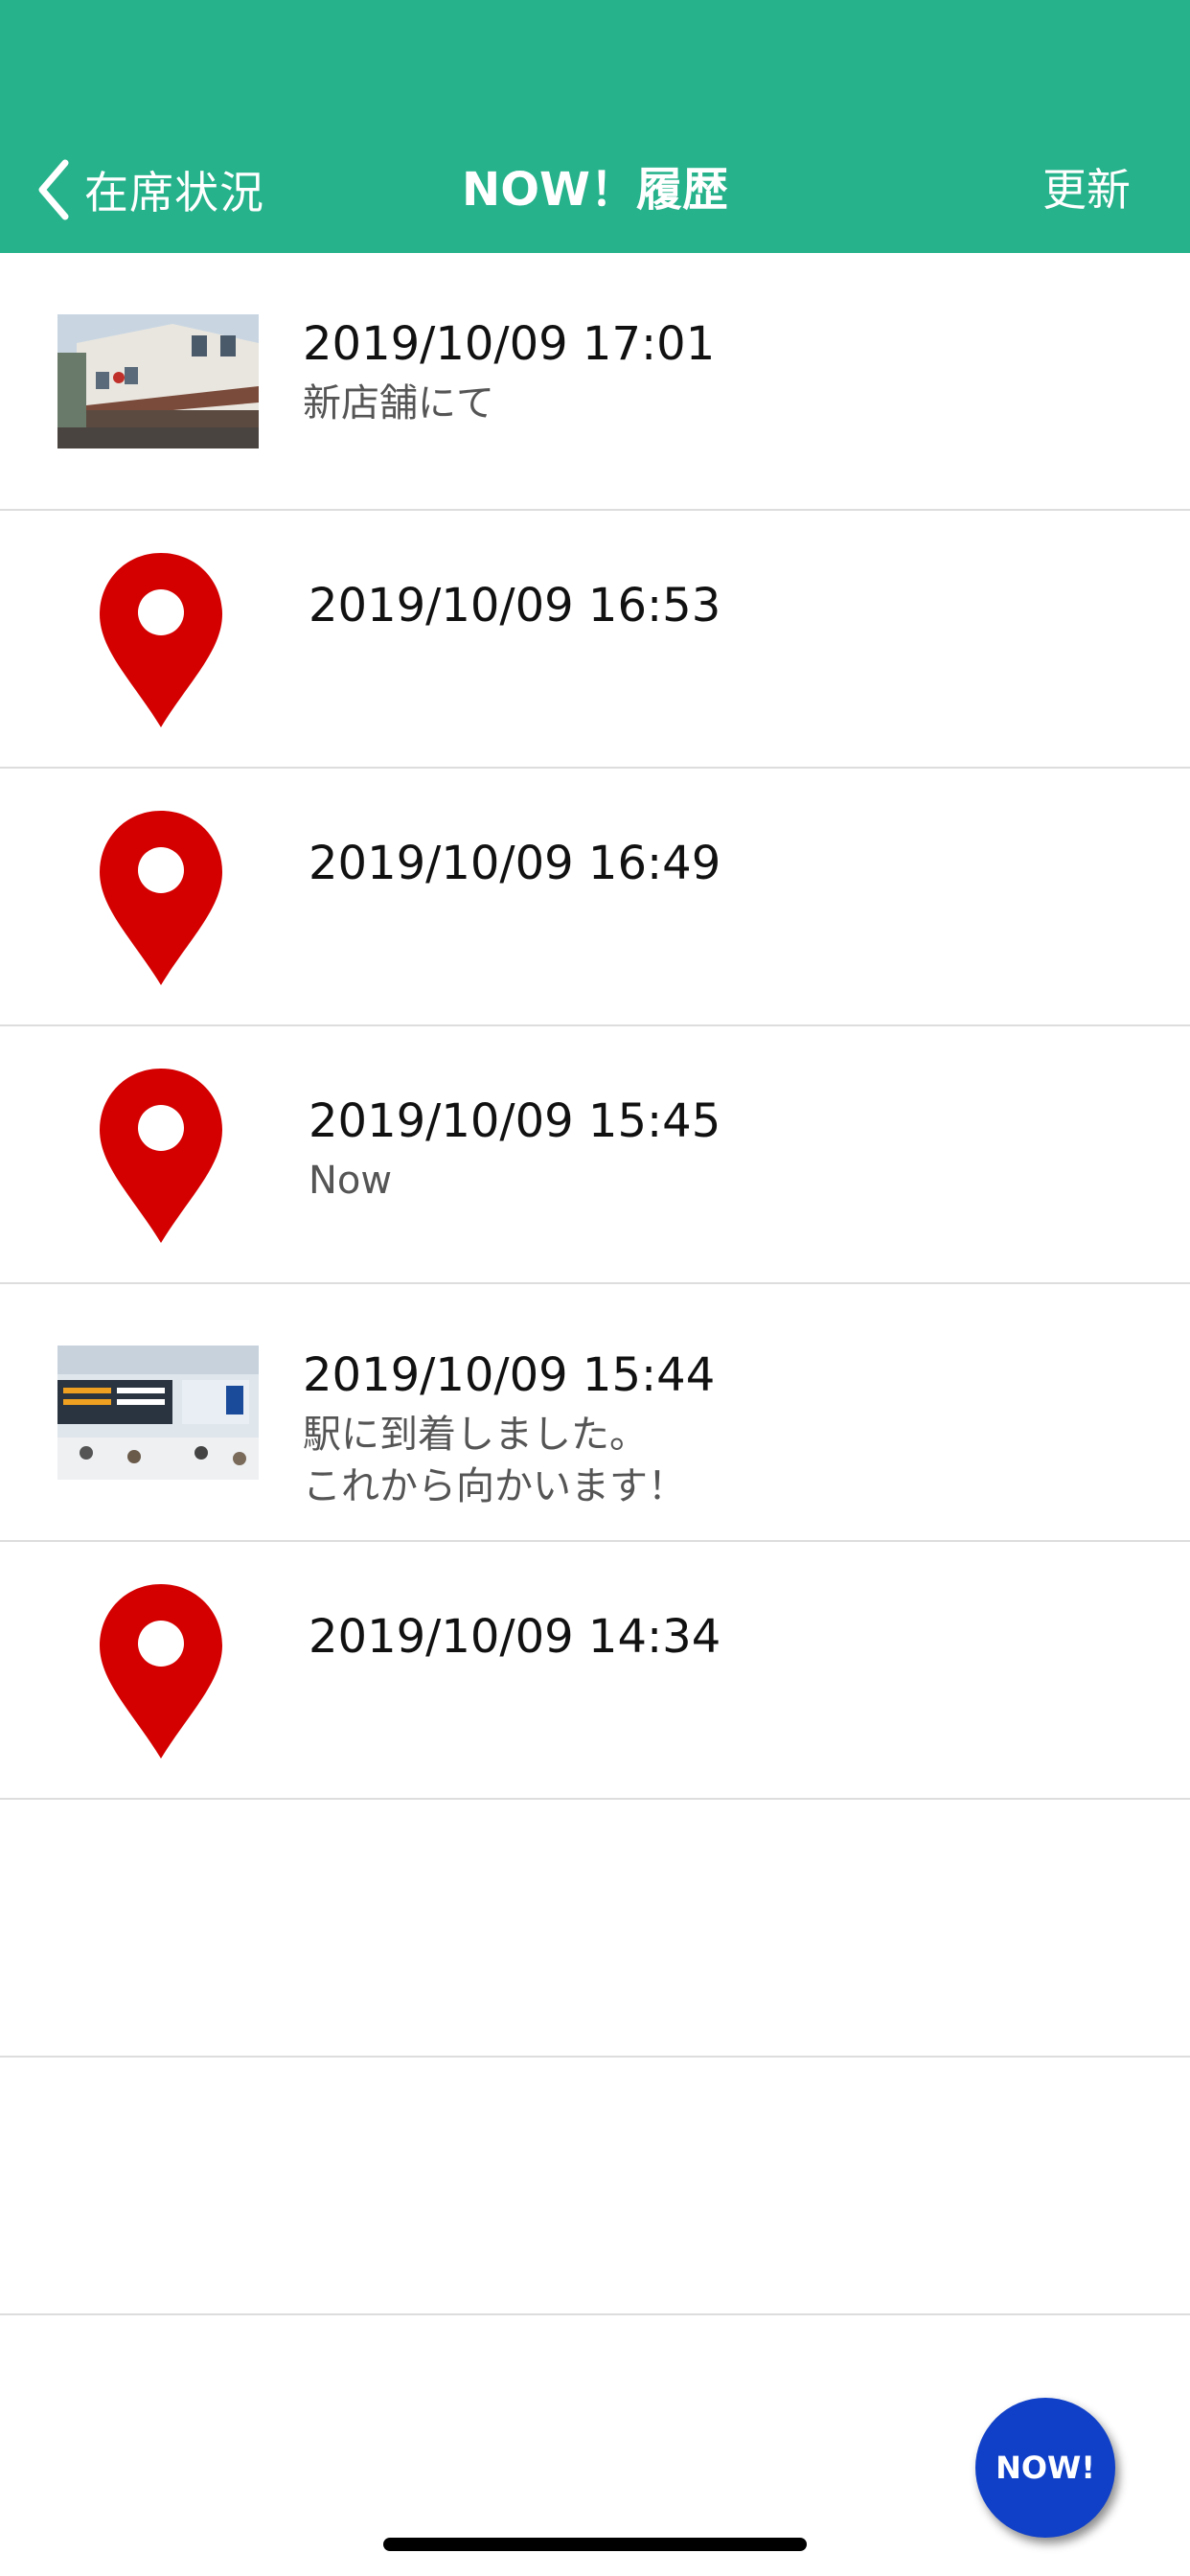  Describe the element at coordinates (595, 640) in the screenshot. I see `history-row: 2019/10/09 16:53` at that location.